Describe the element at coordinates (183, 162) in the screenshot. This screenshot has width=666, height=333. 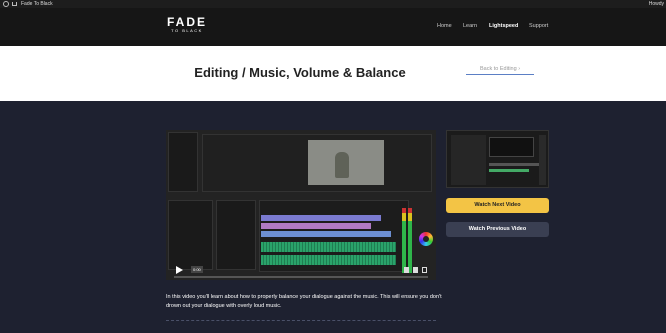
I see `project-panel` at that location.